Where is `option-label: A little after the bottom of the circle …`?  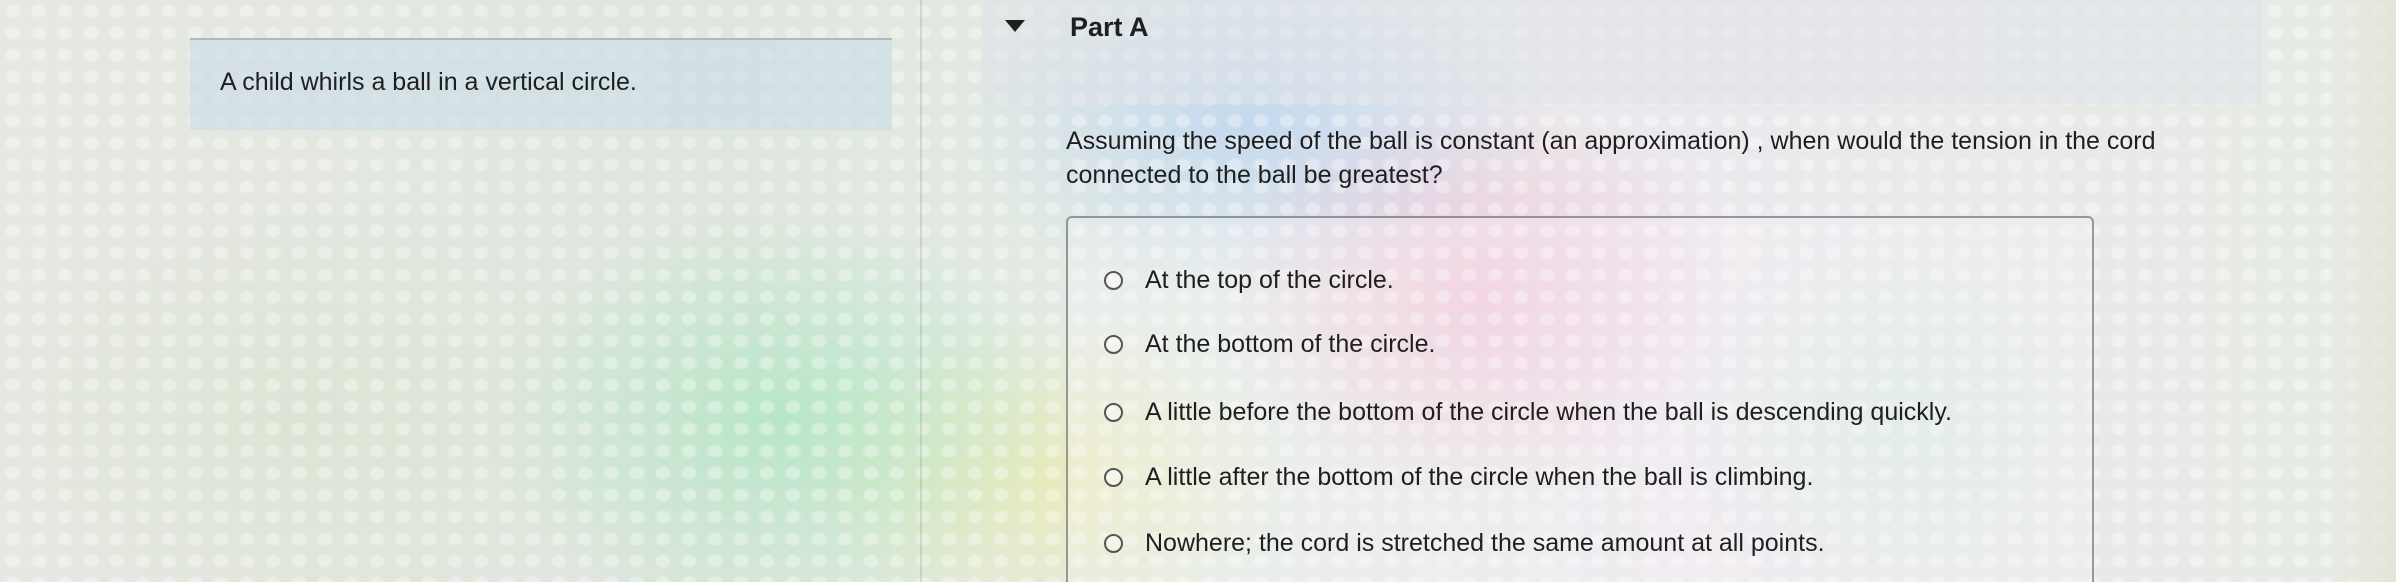 option-label: A little after the bottom of the circle … is located at coordinates (1479, 477).